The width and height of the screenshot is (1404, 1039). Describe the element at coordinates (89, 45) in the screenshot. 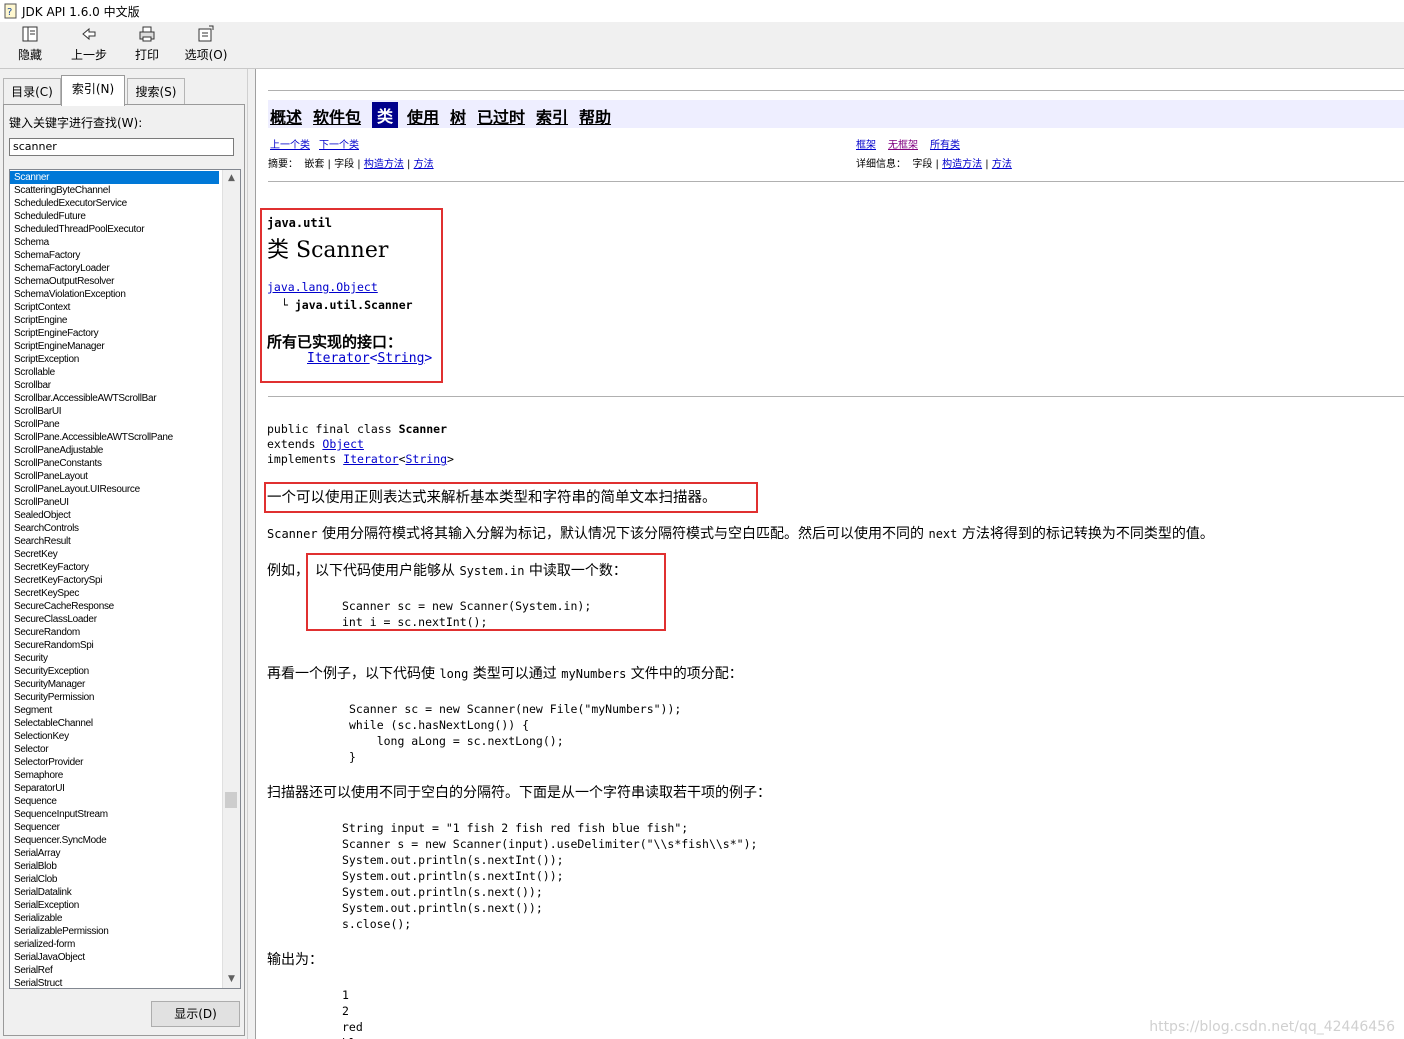

I see `back-button: 上一步` at that location.